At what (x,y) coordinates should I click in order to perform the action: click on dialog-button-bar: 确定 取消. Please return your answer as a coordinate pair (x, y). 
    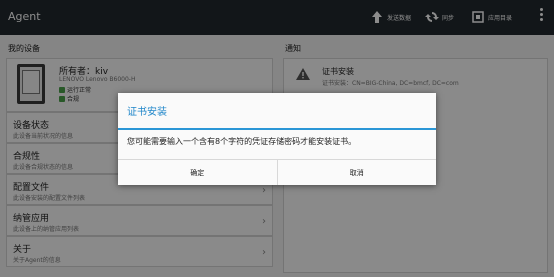
    Looking at the image, I should click on (277, 172).